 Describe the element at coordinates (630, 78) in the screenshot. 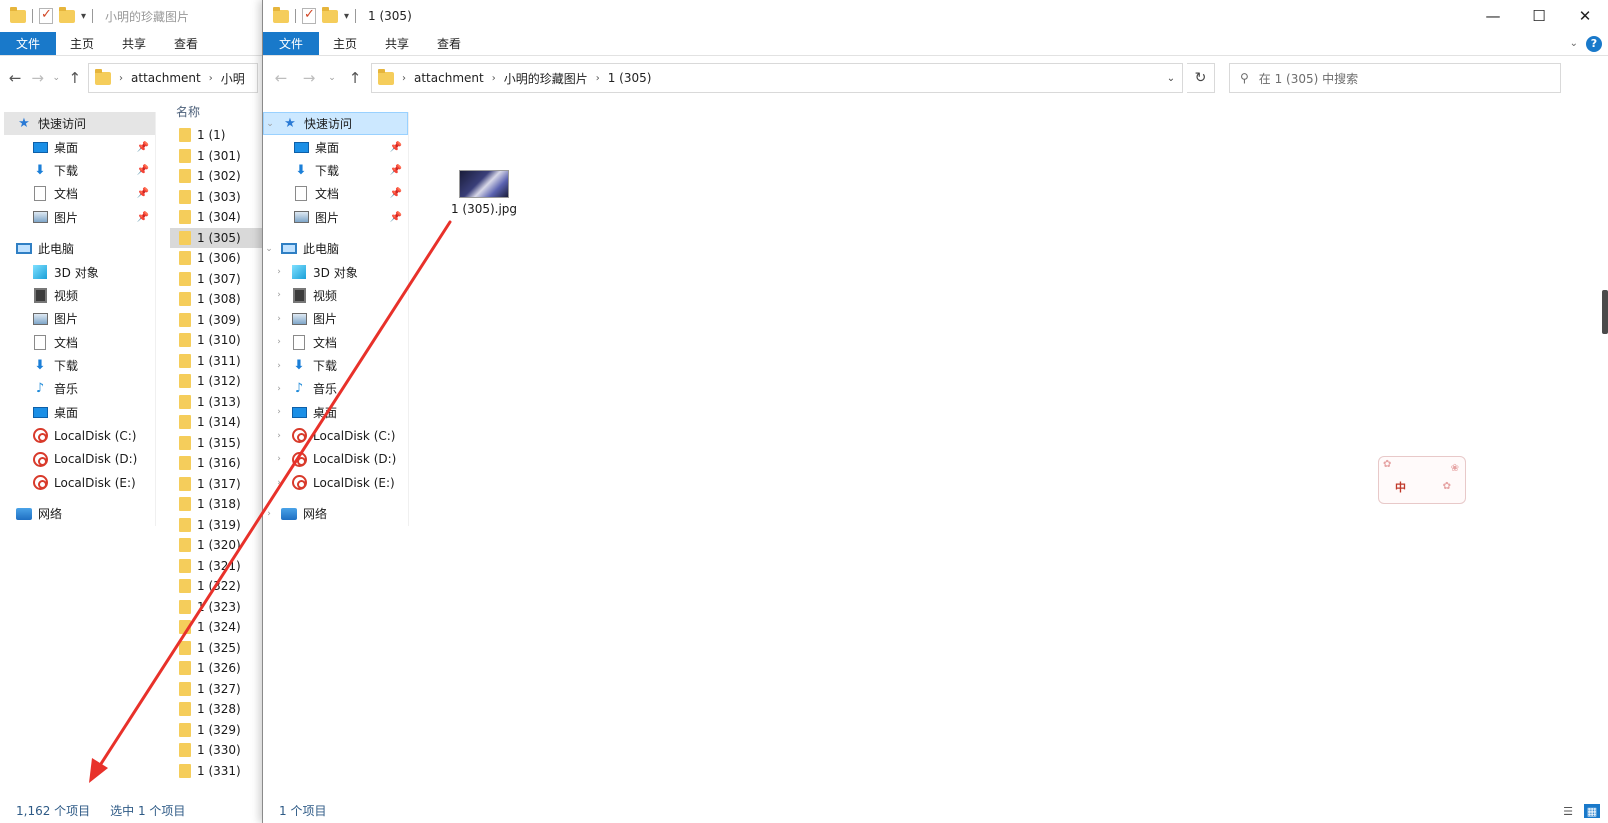

I see `breadcrumb-item: 1 (305)` at that location.